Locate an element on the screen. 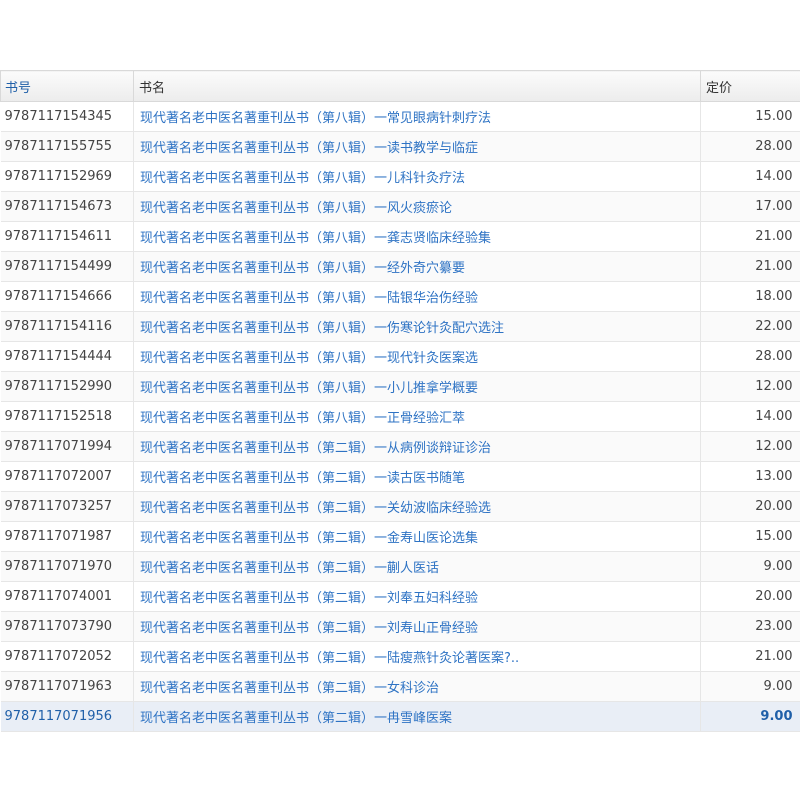 Image resolution: width=800 pixels, height=800 pixels. book-title-link: 现代著名老中医名著重刊丛书（第八辑）一正骨经验汇萃 is located at coordinates (417, 416).